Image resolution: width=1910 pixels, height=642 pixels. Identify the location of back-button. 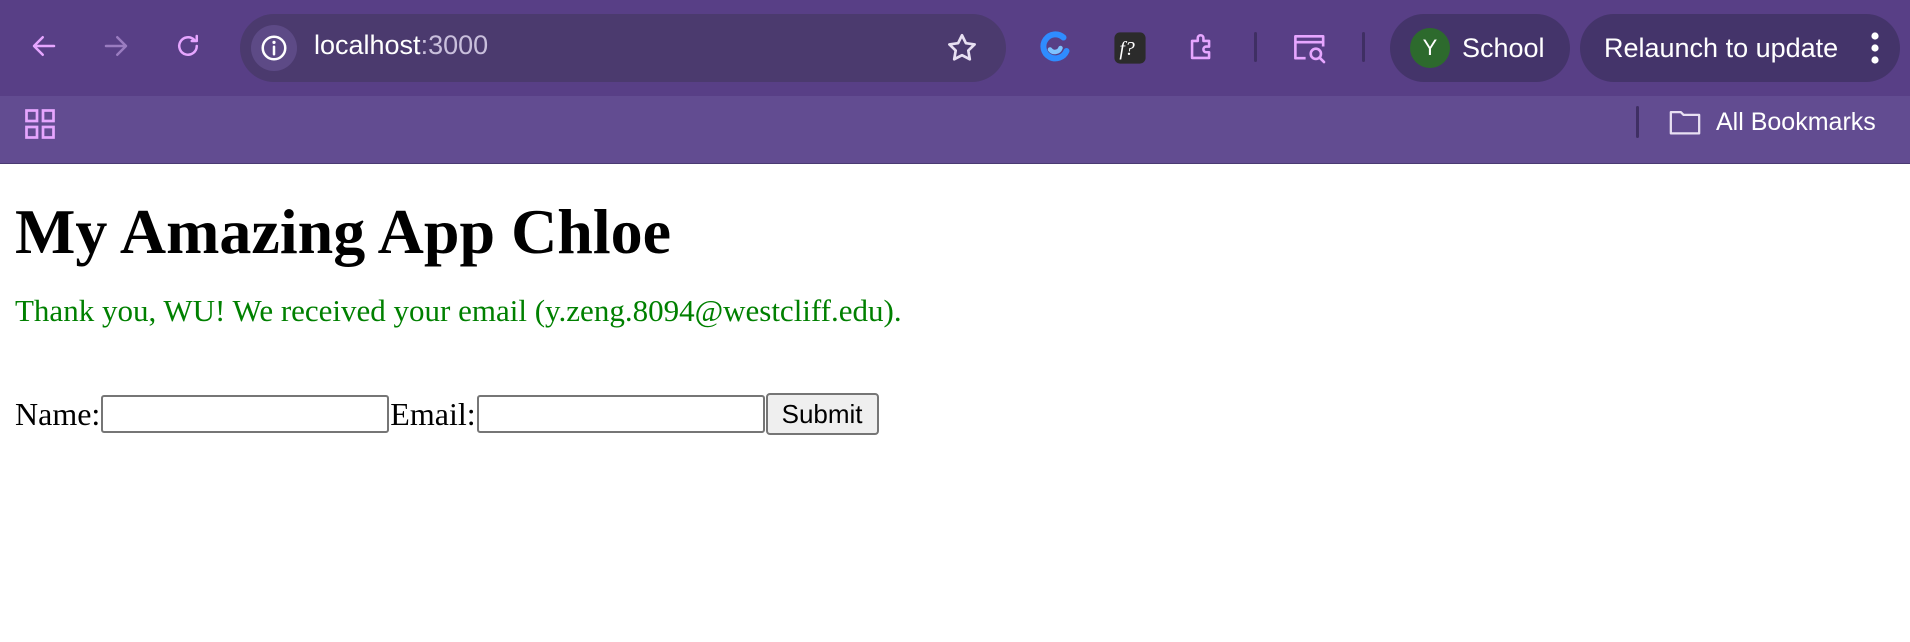
(44, 46).